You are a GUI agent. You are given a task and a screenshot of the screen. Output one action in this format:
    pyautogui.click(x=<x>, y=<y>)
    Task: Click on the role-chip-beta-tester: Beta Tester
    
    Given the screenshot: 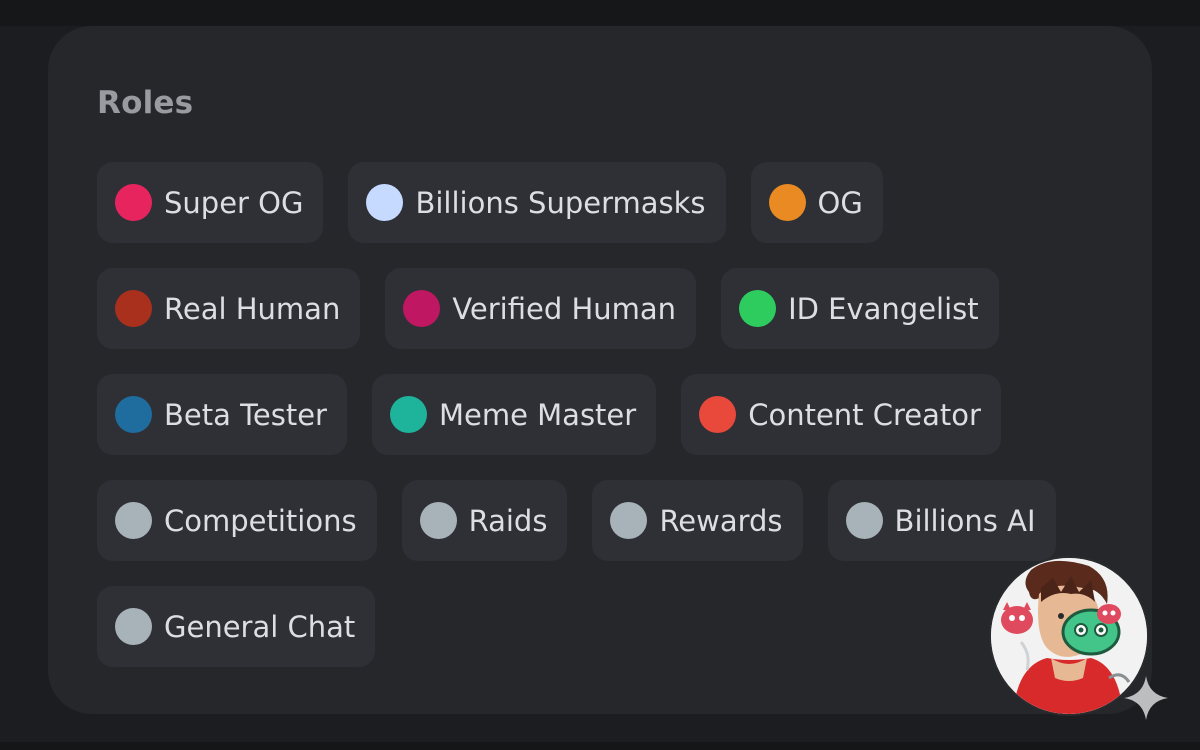 What is the action you would take?
    pyautogui.click(x=222, y=414)
    